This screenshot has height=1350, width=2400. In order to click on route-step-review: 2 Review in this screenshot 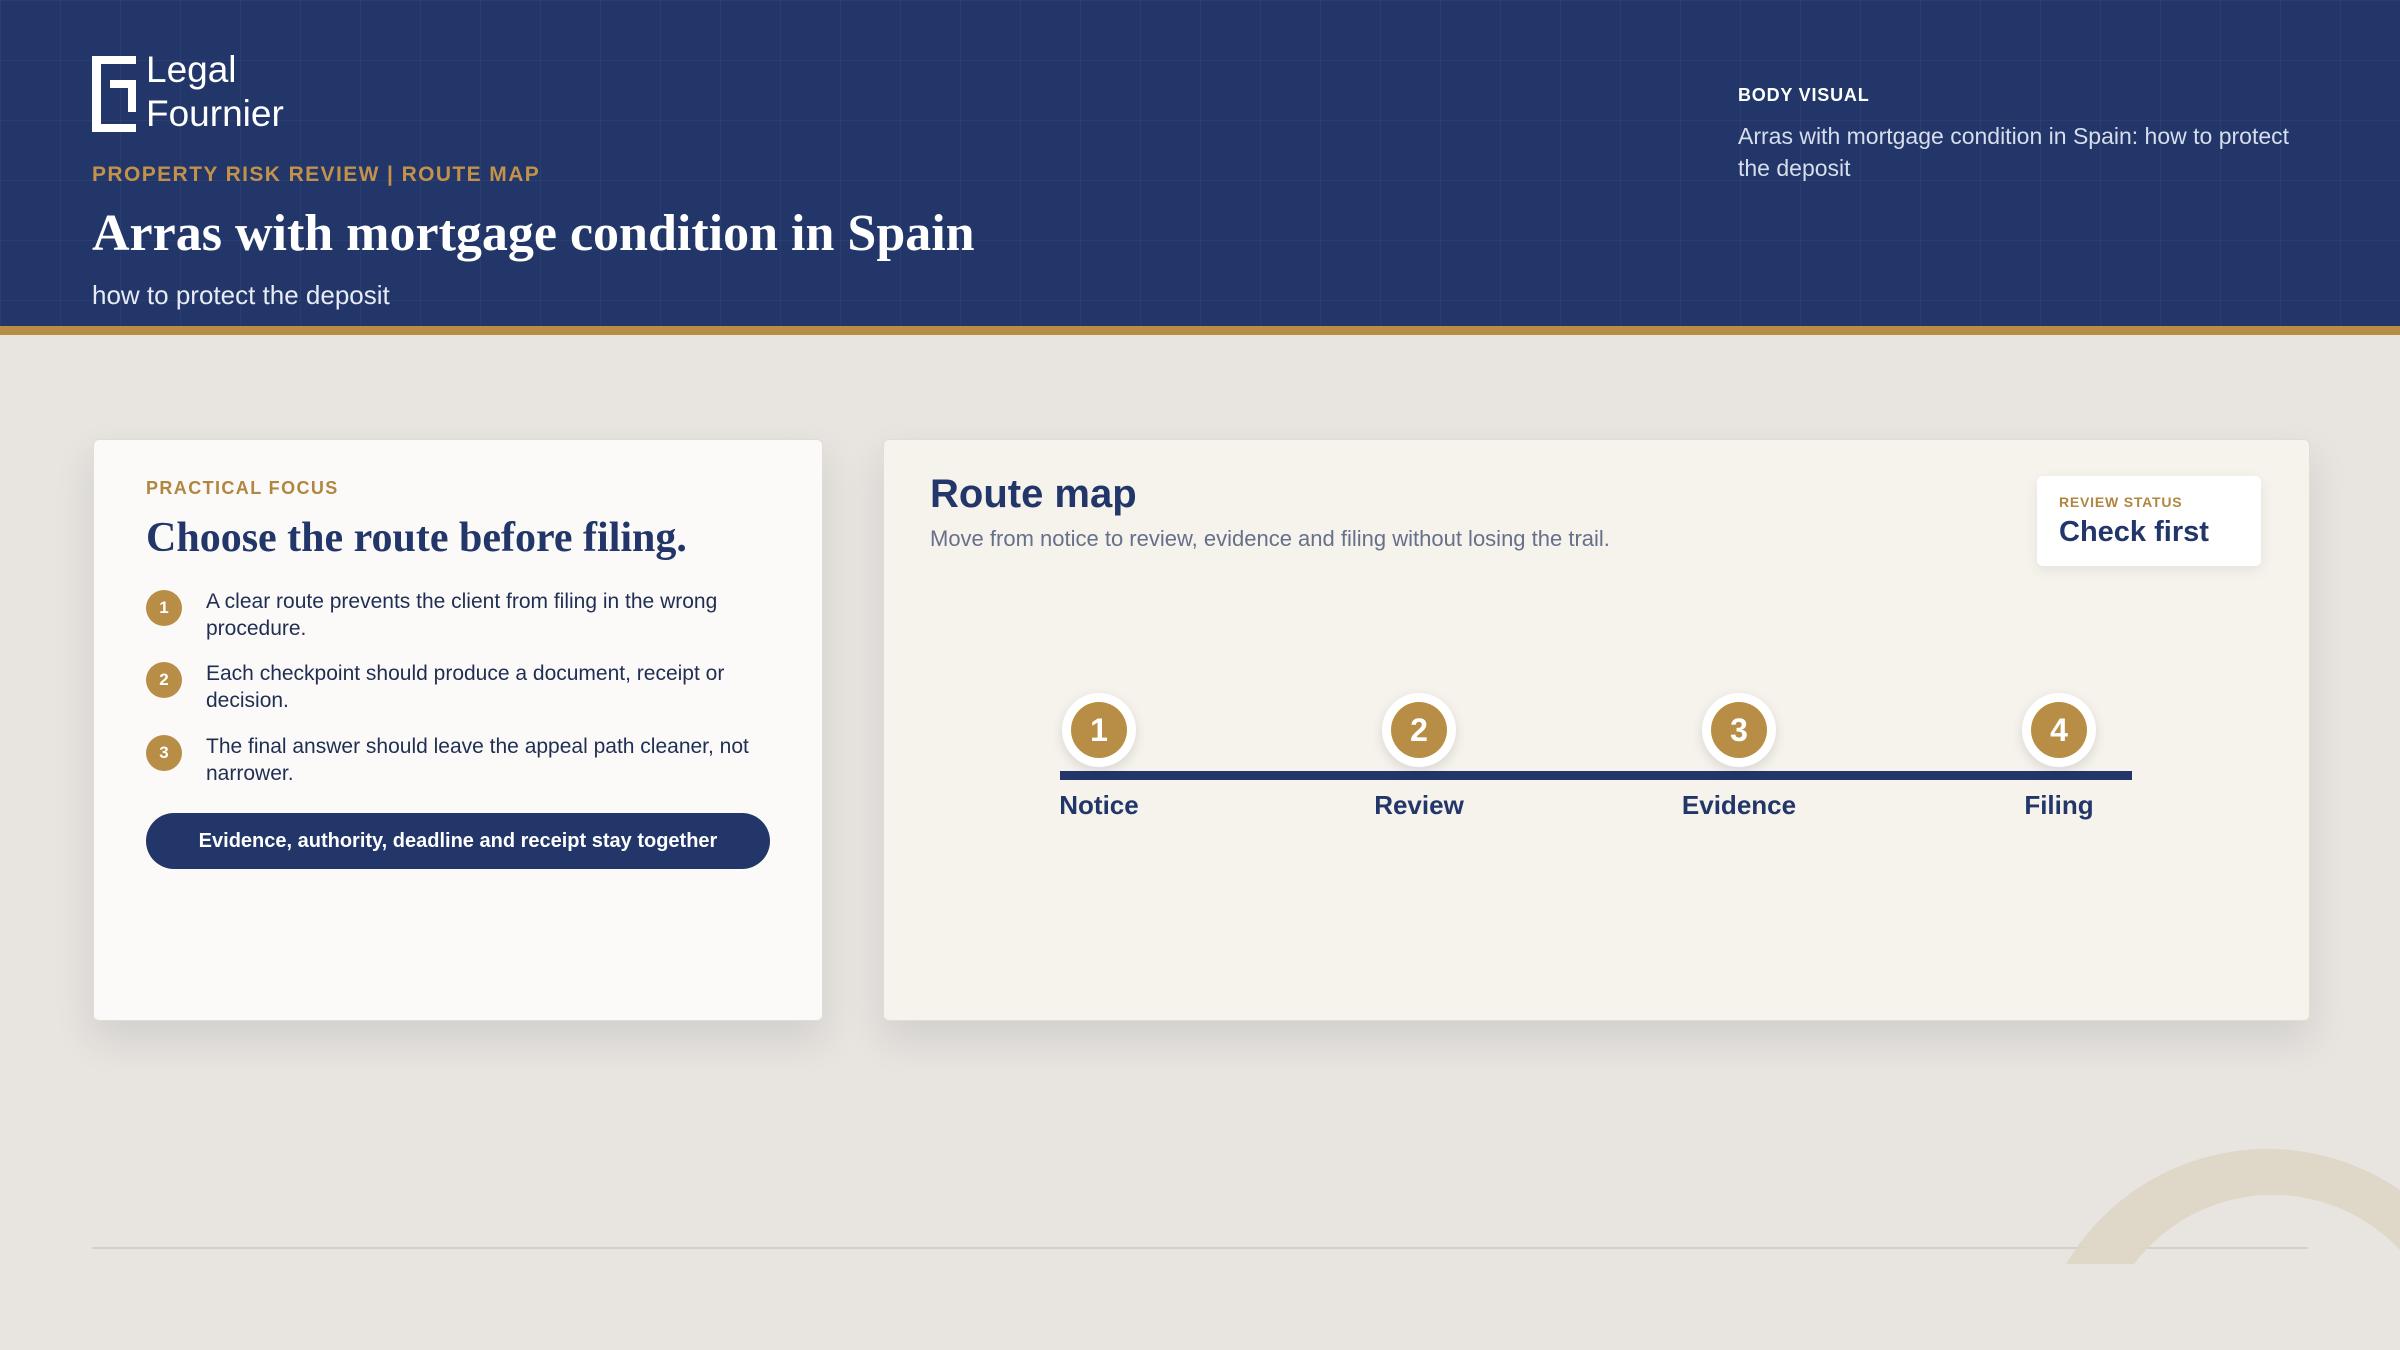, I will do `click(1419, 763)`.